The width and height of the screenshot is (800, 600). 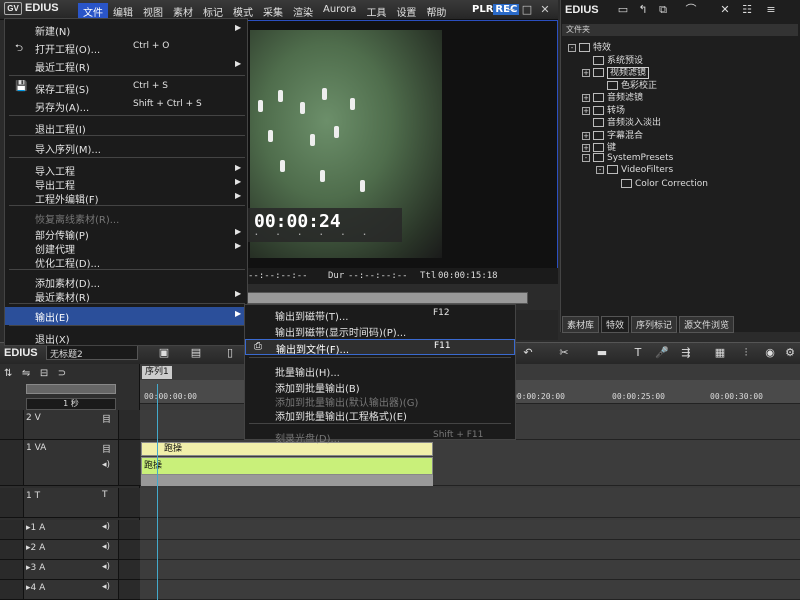 What do you see at coordinates (527, 9) in the screenshot?
I see `maximize-icon: □` at bounding box center [527, 9].